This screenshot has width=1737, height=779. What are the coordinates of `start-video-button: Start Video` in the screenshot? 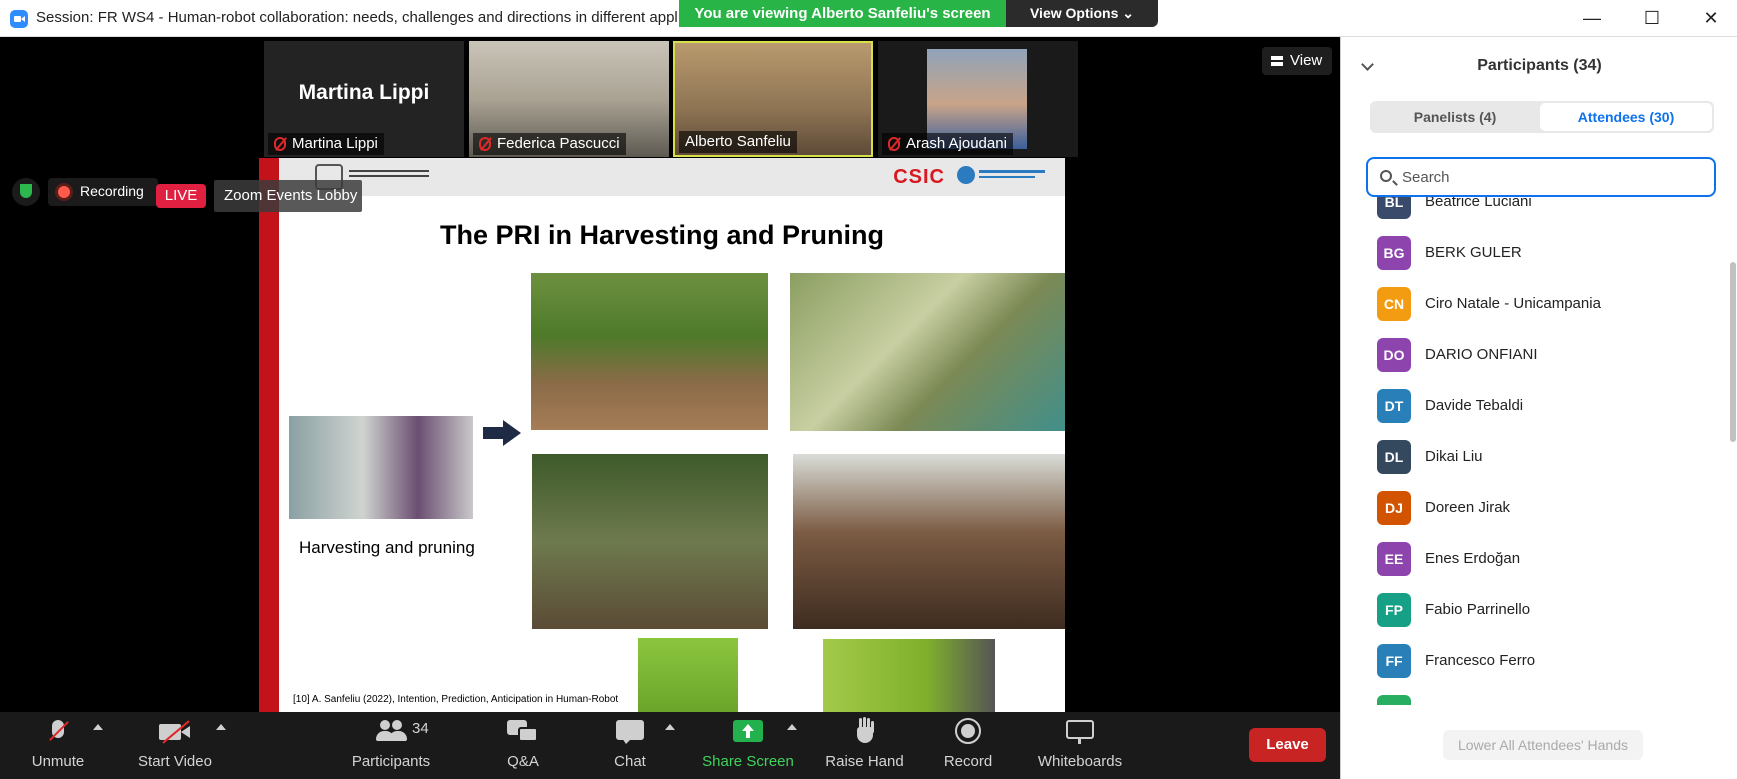 It's located at (175, 747).